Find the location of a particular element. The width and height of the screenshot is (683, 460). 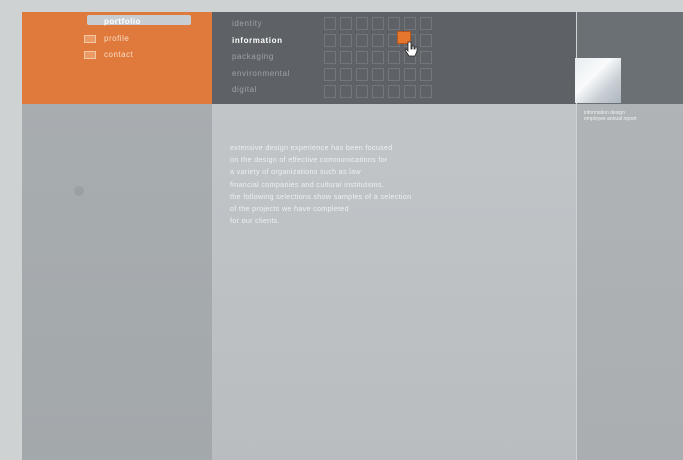

nav-item-contact: contact is located at coordinates (108, 54).